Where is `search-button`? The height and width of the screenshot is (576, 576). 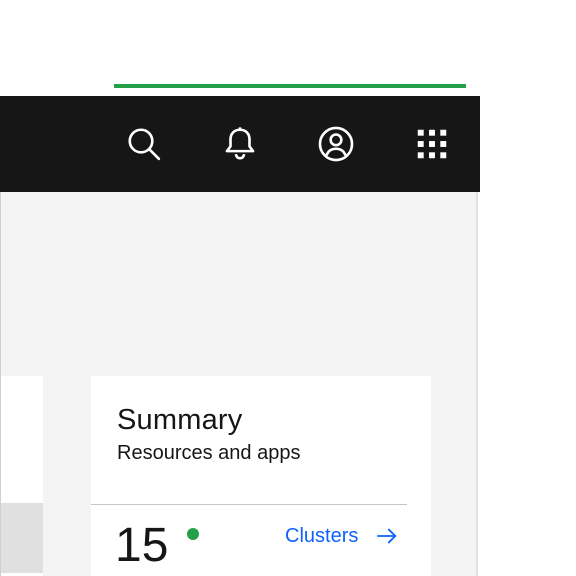
search-button is located at coordinates (144, 144).